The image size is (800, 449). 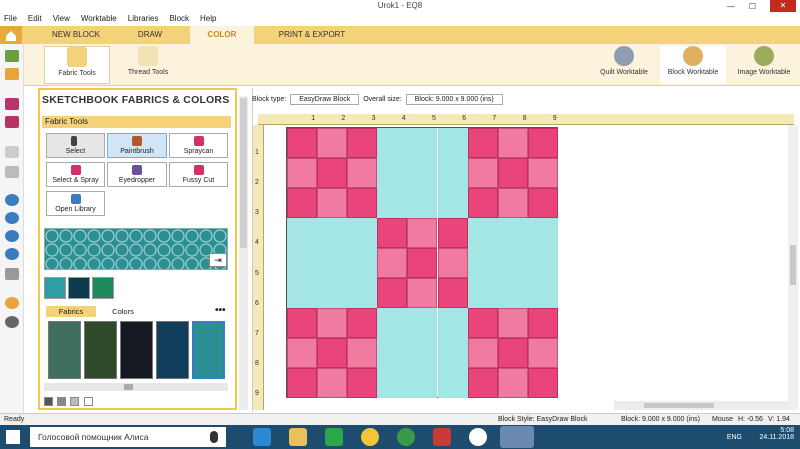 What do you see at coordinates (71, 311) in the screenshot?
I see `tab-fabrics: Fabrics` at bounding box center [71, 311].